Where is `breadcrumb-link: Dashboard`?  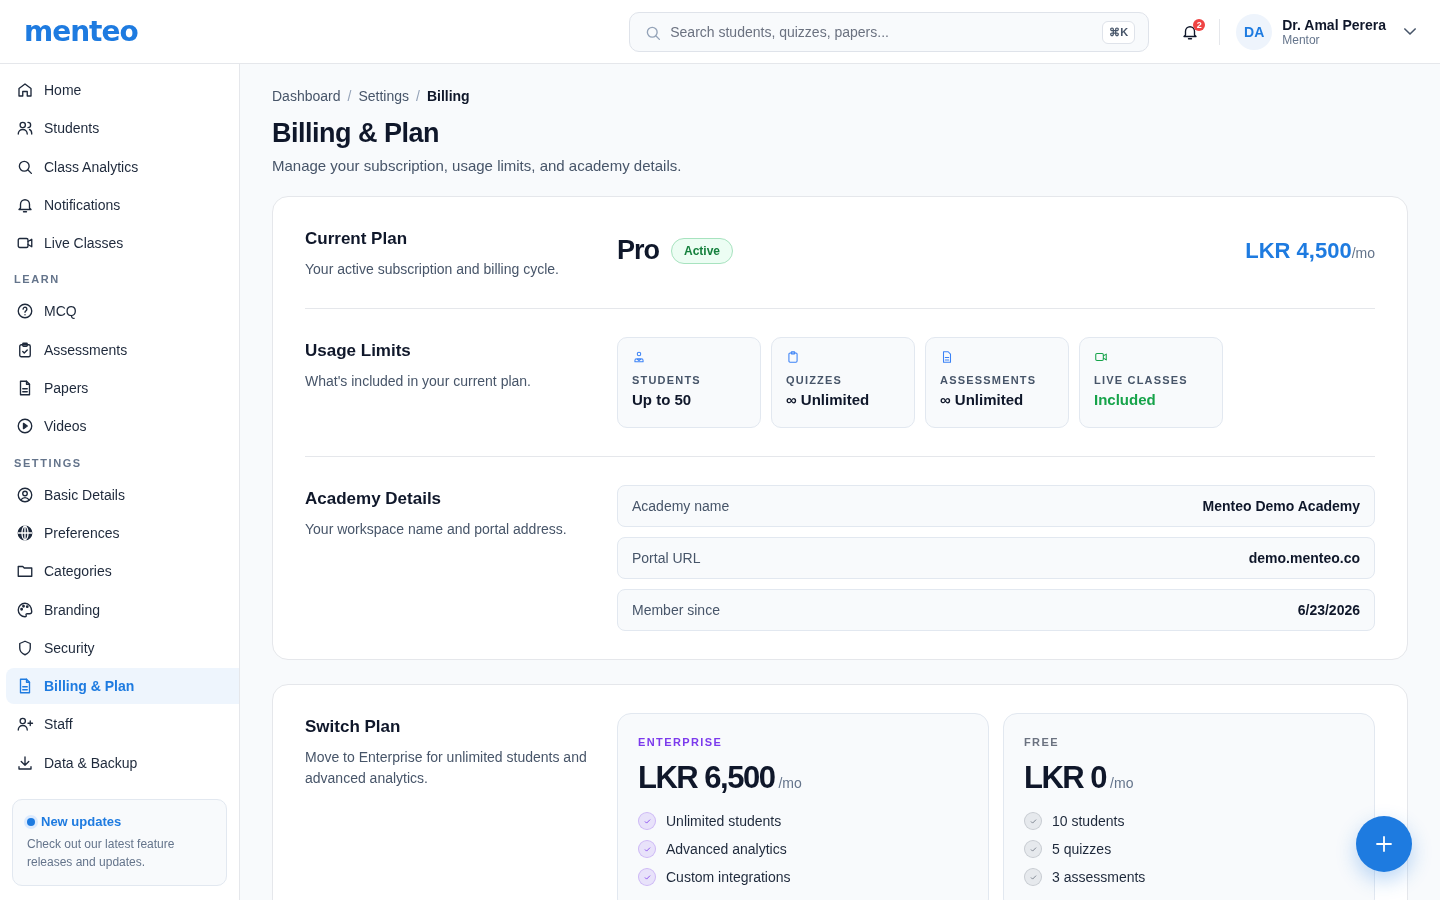
breadcrumb-link: Dashboard is located at coordinates (306, 96).